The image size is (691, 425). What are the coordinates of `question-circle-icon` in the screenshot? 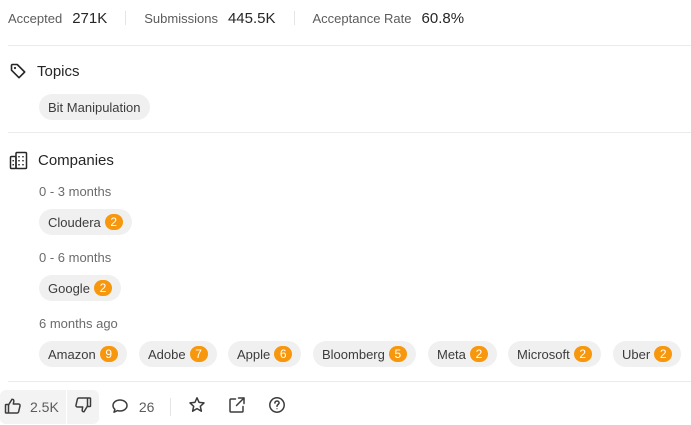 It's located at (277, 407).